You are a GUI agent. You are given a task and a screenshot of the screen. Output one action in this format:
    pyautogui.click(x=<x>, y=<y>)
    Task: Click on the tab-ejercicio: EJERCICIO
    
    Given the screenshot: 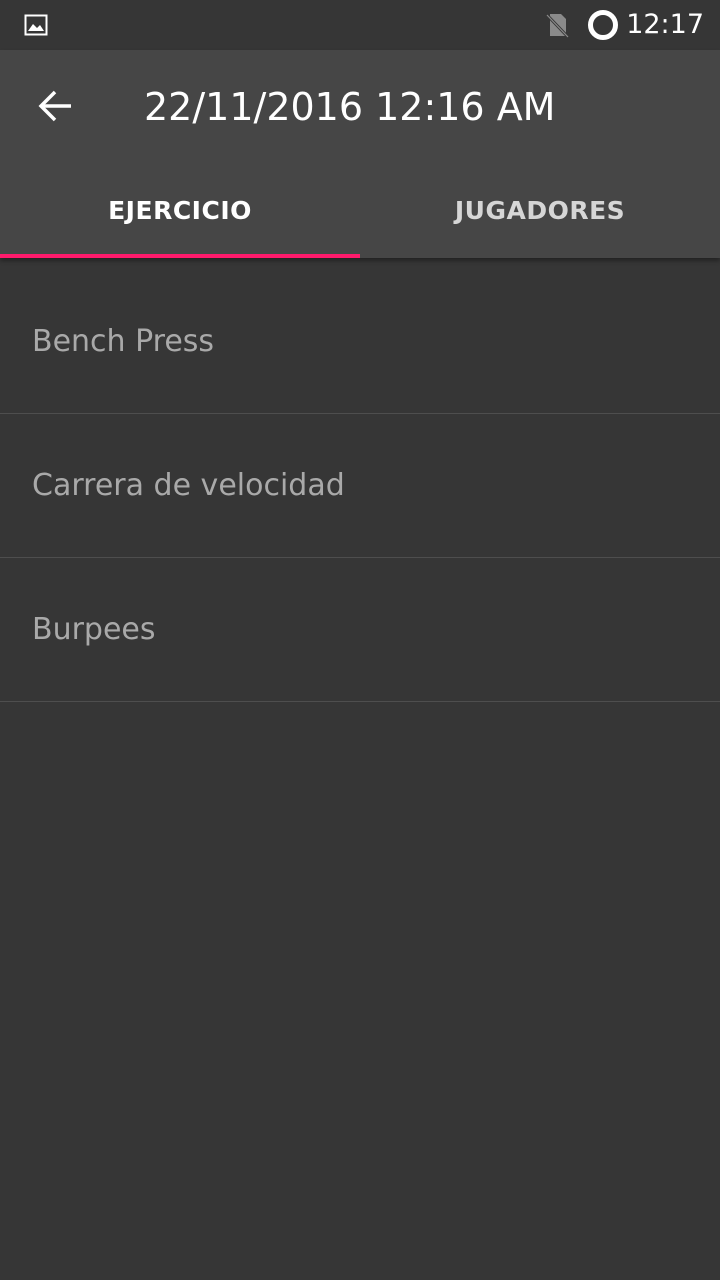 What is the action you would take?
    pyautogui.click(x=180, y=210)
    